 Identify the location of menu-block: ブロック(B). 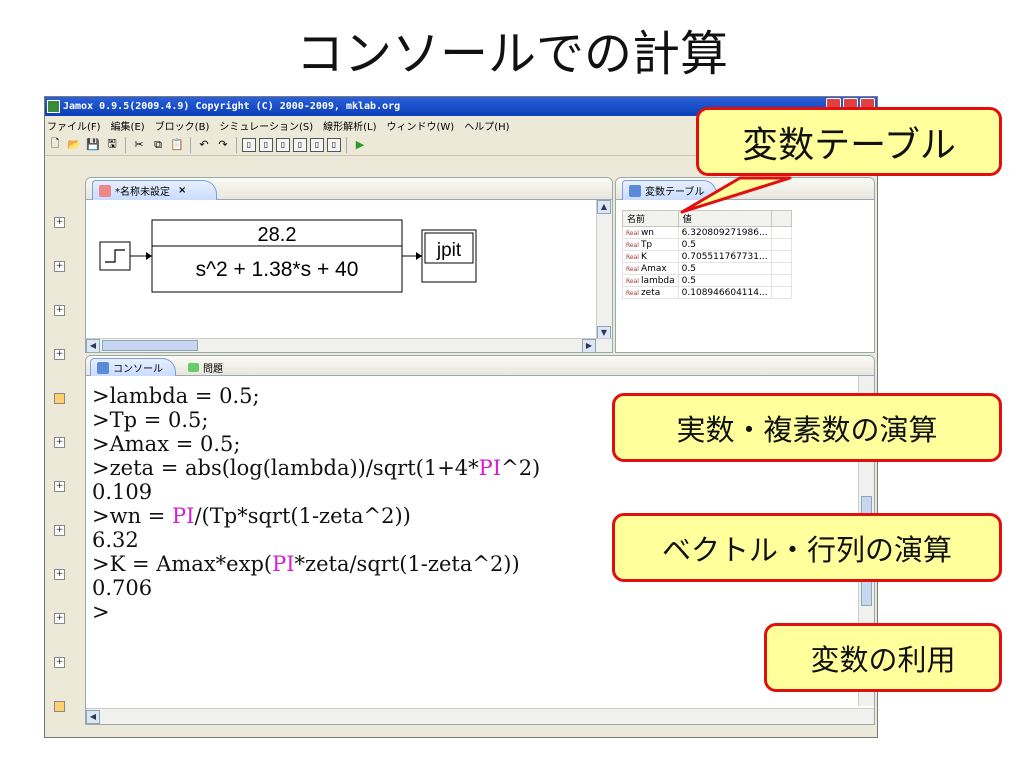
(182, 125).